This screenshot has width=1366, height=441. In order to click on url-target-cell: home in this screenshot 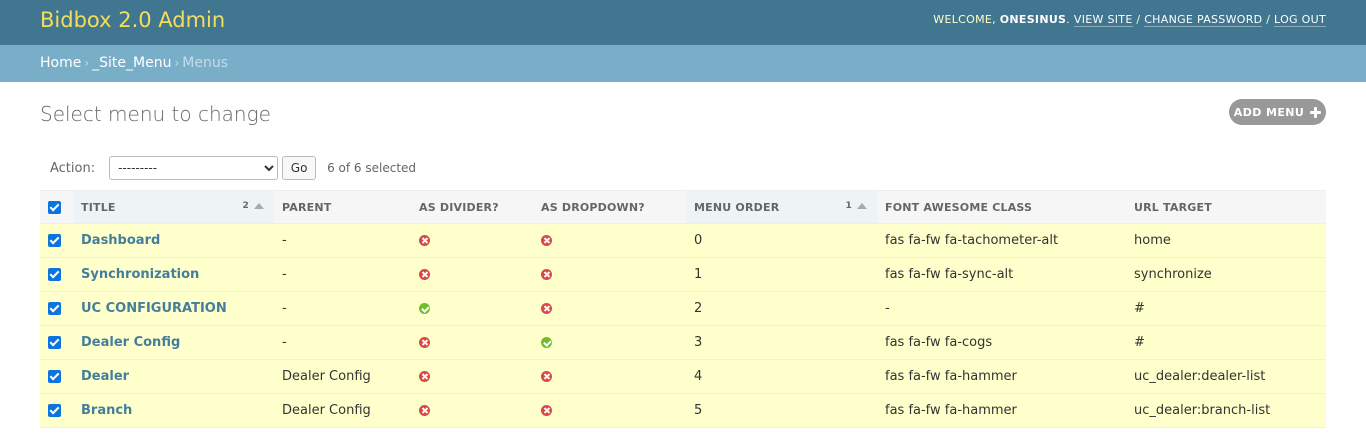, I will do `click(1226, 240)`.